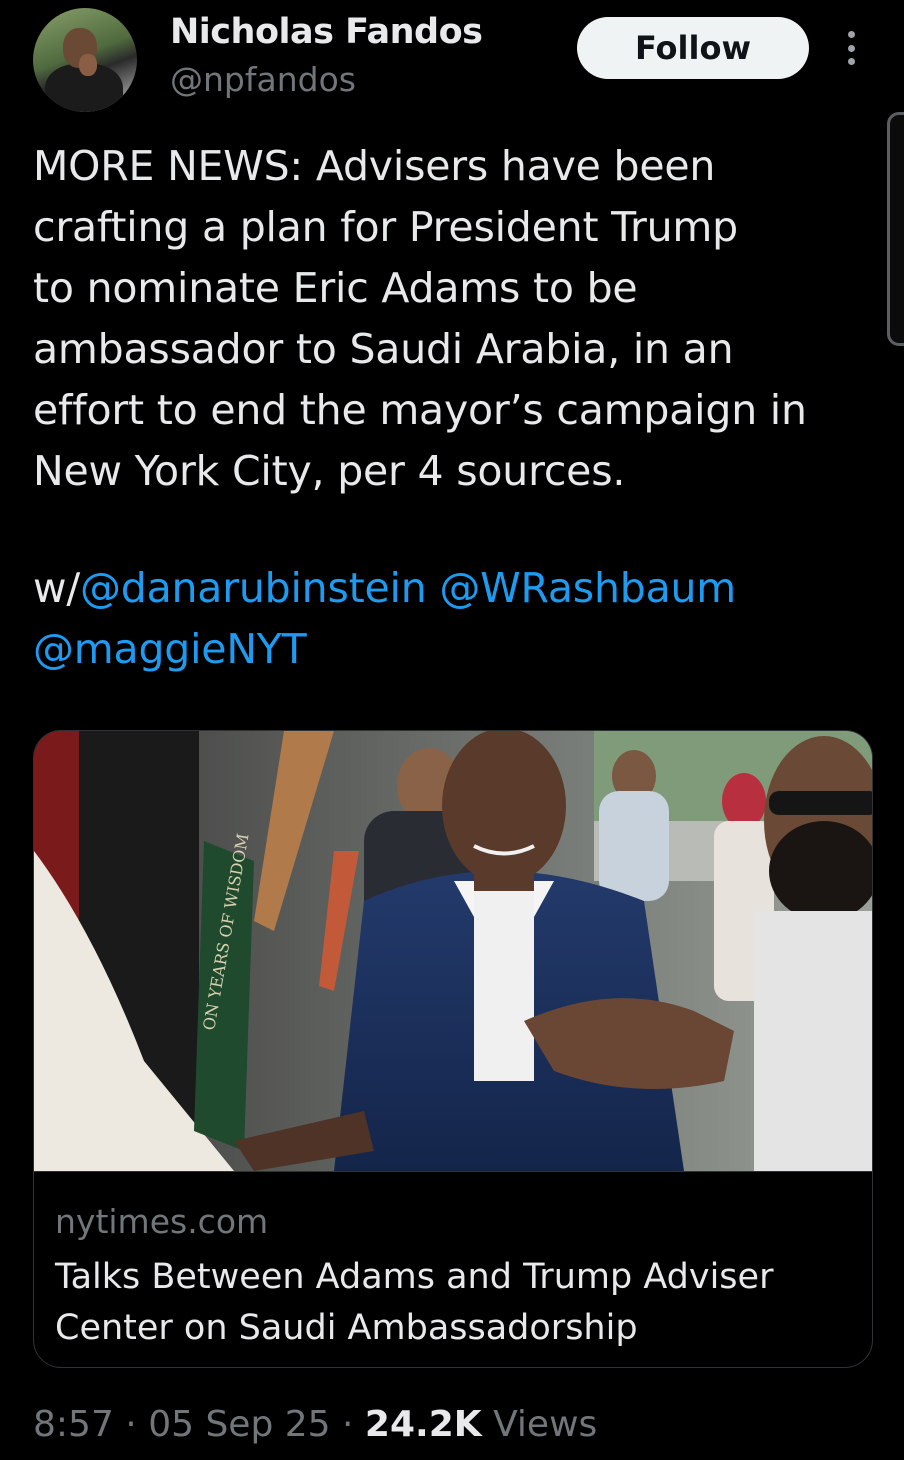  I want to click on mentions-prefix: w/, so click(56, 588).